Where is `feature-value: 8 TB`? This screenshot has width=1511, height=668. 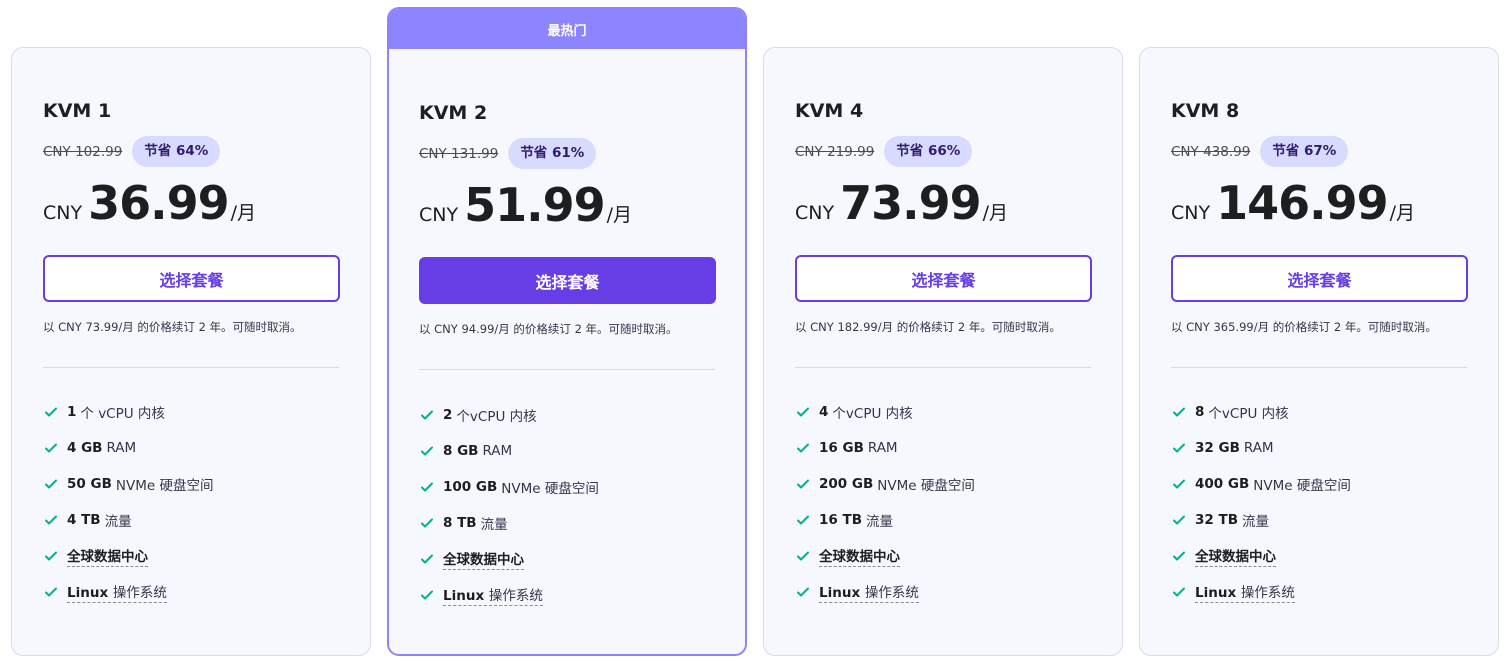
feature-value: 8 TB is located at coordinates (460, 523).